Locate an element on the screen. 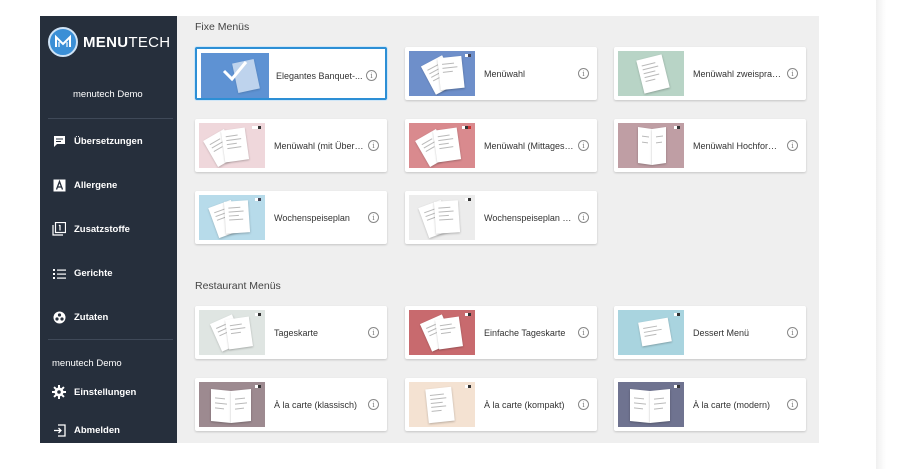  template-card: Dessert Menü i is located at coordinates (710, 332).